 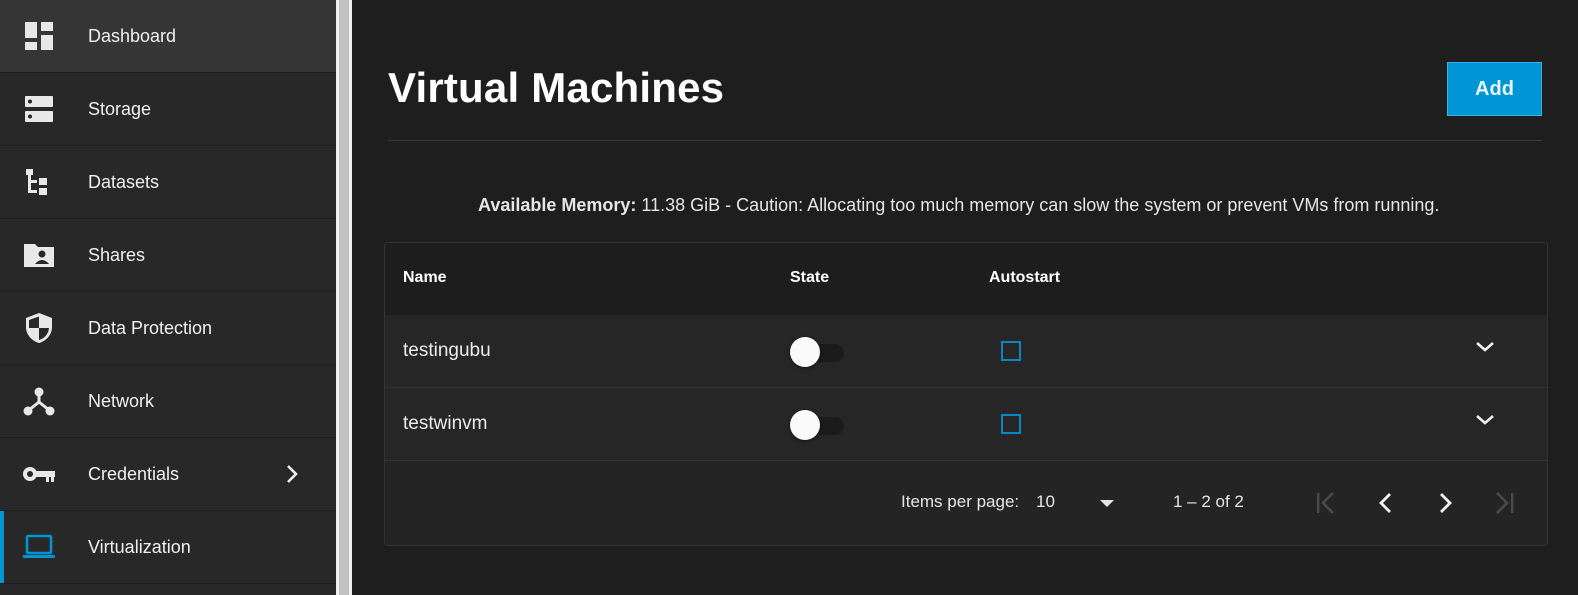 What do you see at coordinates (120, 108) in the screenshot?
I see `sidebar-item-label: Storage` at bounding box center [120, 108].